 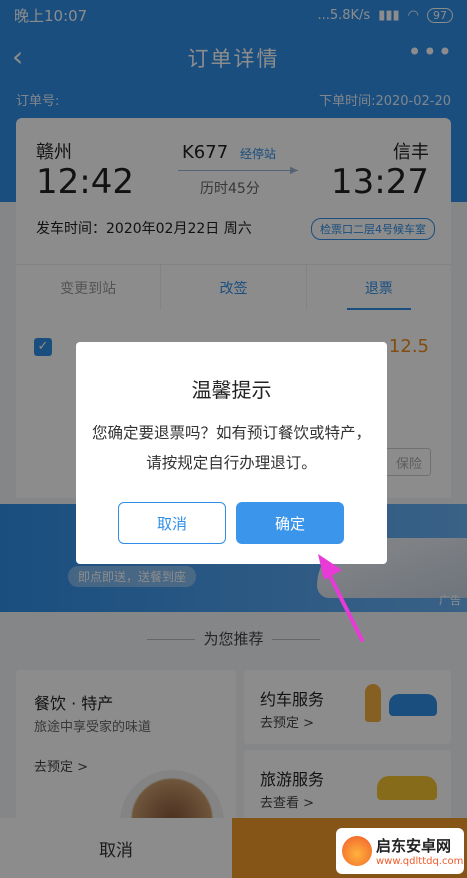 What do you see at coordinates (357, 851) in the screenshot?
I see `watermark-logo-icon` at bounding box center [357, 851].